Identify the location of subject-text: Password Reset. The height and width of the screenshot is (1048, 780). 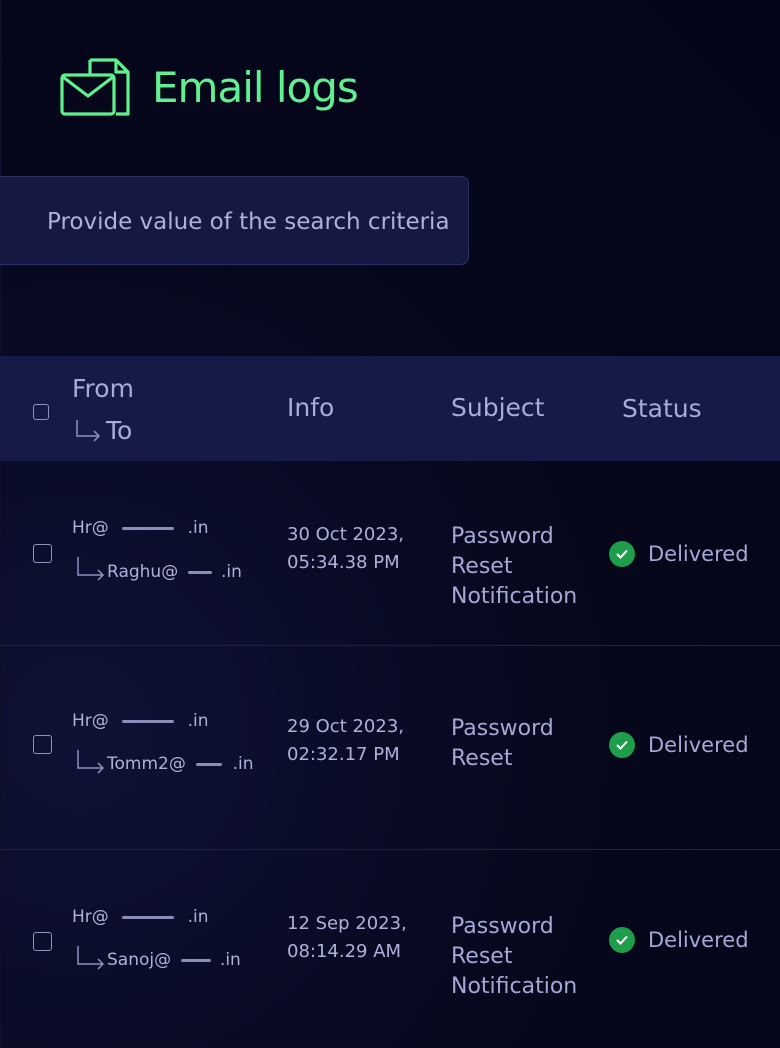
(502, 743).